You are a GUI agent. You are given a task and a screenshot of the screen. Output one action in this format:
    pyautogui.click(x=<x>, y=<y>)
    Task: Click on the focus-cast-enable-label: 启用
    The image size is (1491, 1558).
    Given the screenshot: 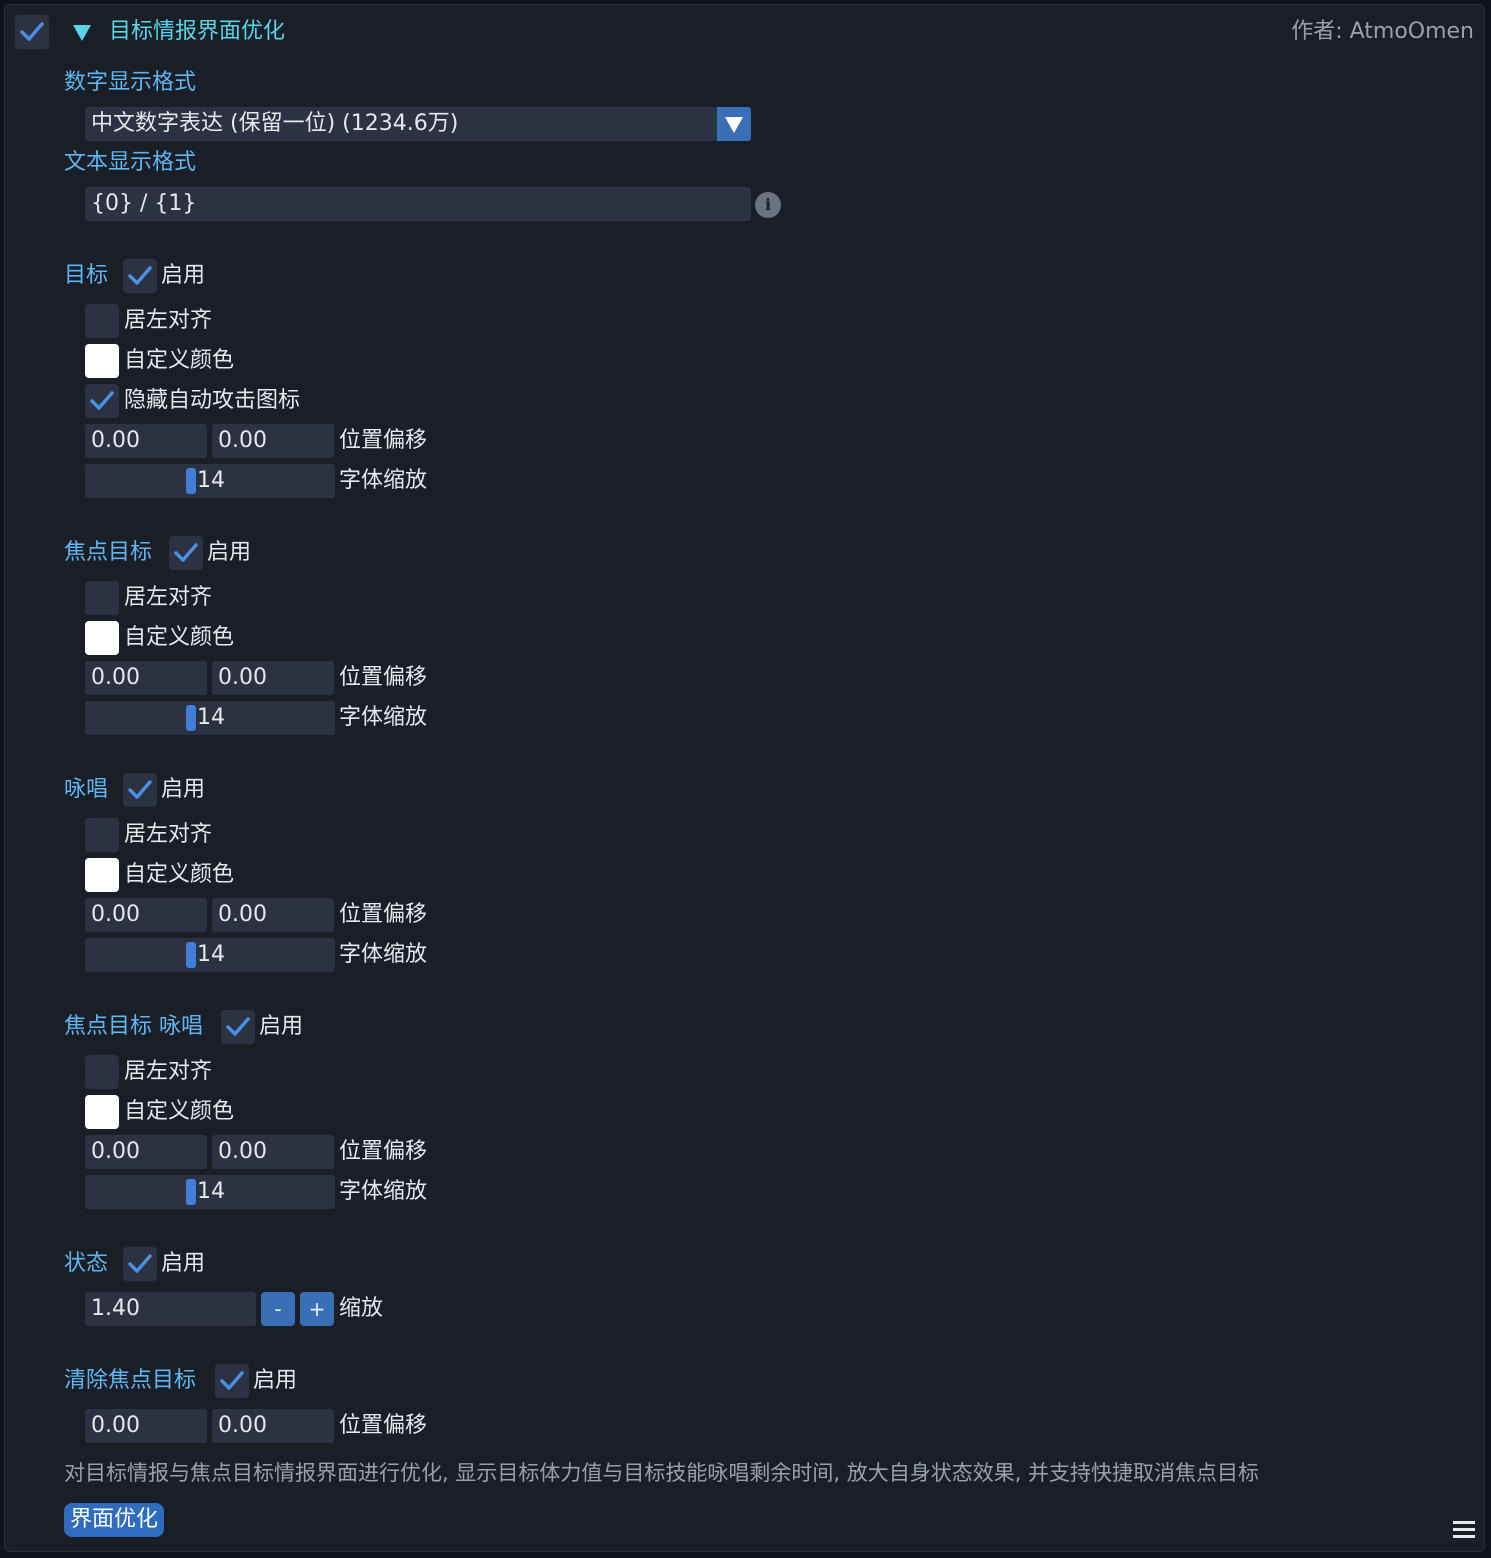 What is the action you would take?
    pyautogui.click(x=281, y=1026)
    